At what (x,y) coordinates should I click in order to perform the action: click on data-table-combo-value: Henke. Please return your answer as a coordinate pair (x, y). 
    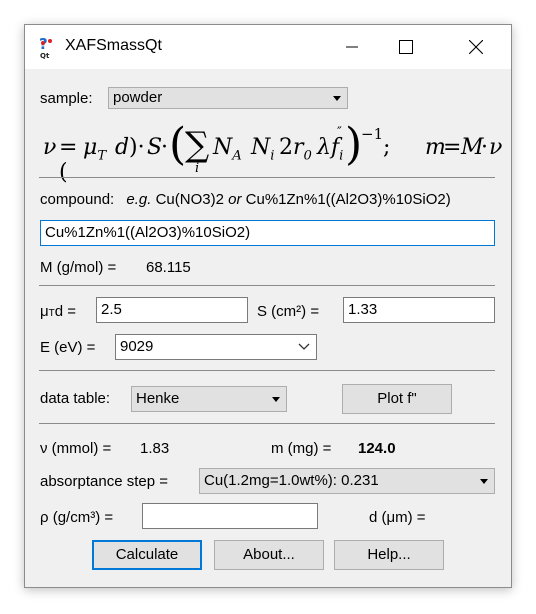
    Looking at the image, I should click on (158, 398).